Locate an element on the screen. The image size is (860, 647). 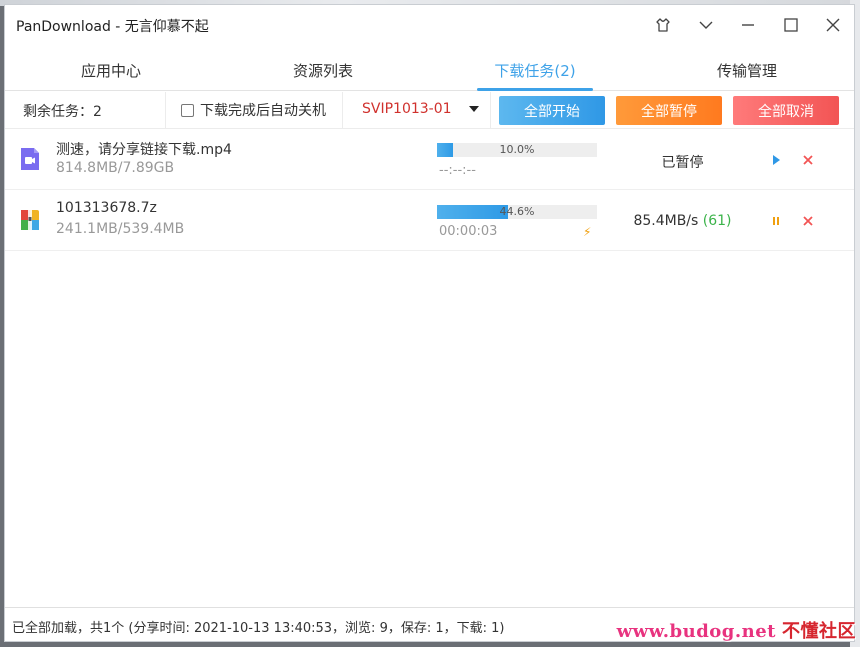
start-all-button: 全部开始 is located at coordinates (552, 110).